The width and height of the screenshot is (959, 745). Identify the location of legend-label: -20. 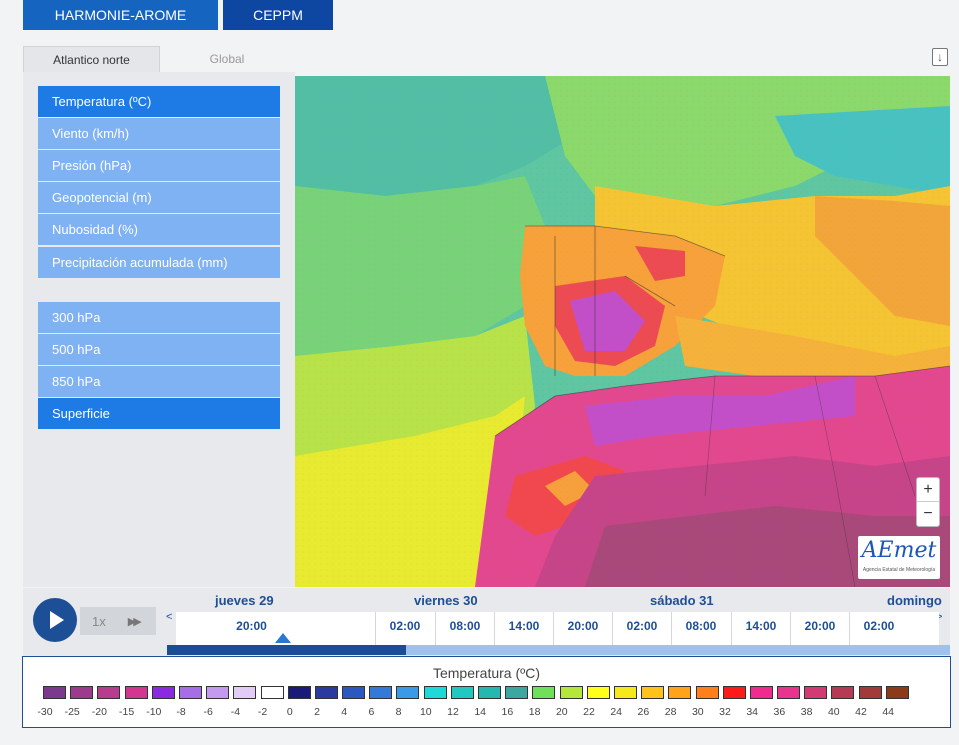
(99, 712).